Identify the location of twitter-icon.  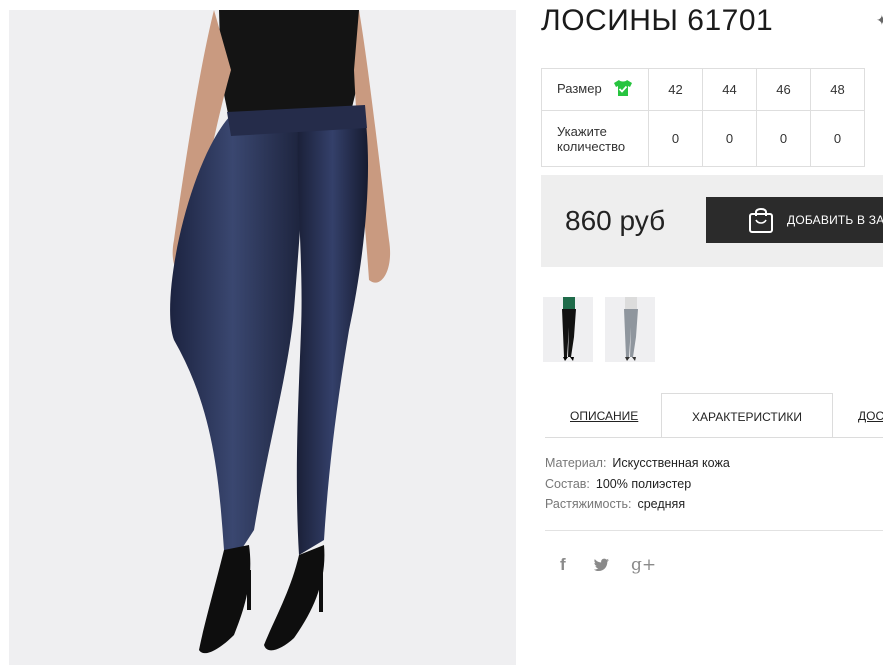
(601, 567).